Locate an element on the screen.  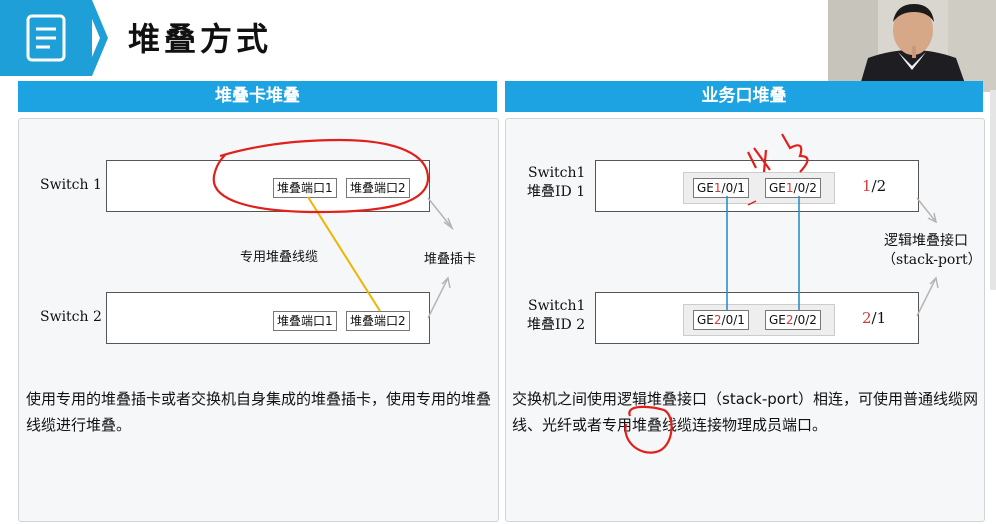
switch1-stack-port-1: 堆叠端口1 is located at coordinates (305, 188).